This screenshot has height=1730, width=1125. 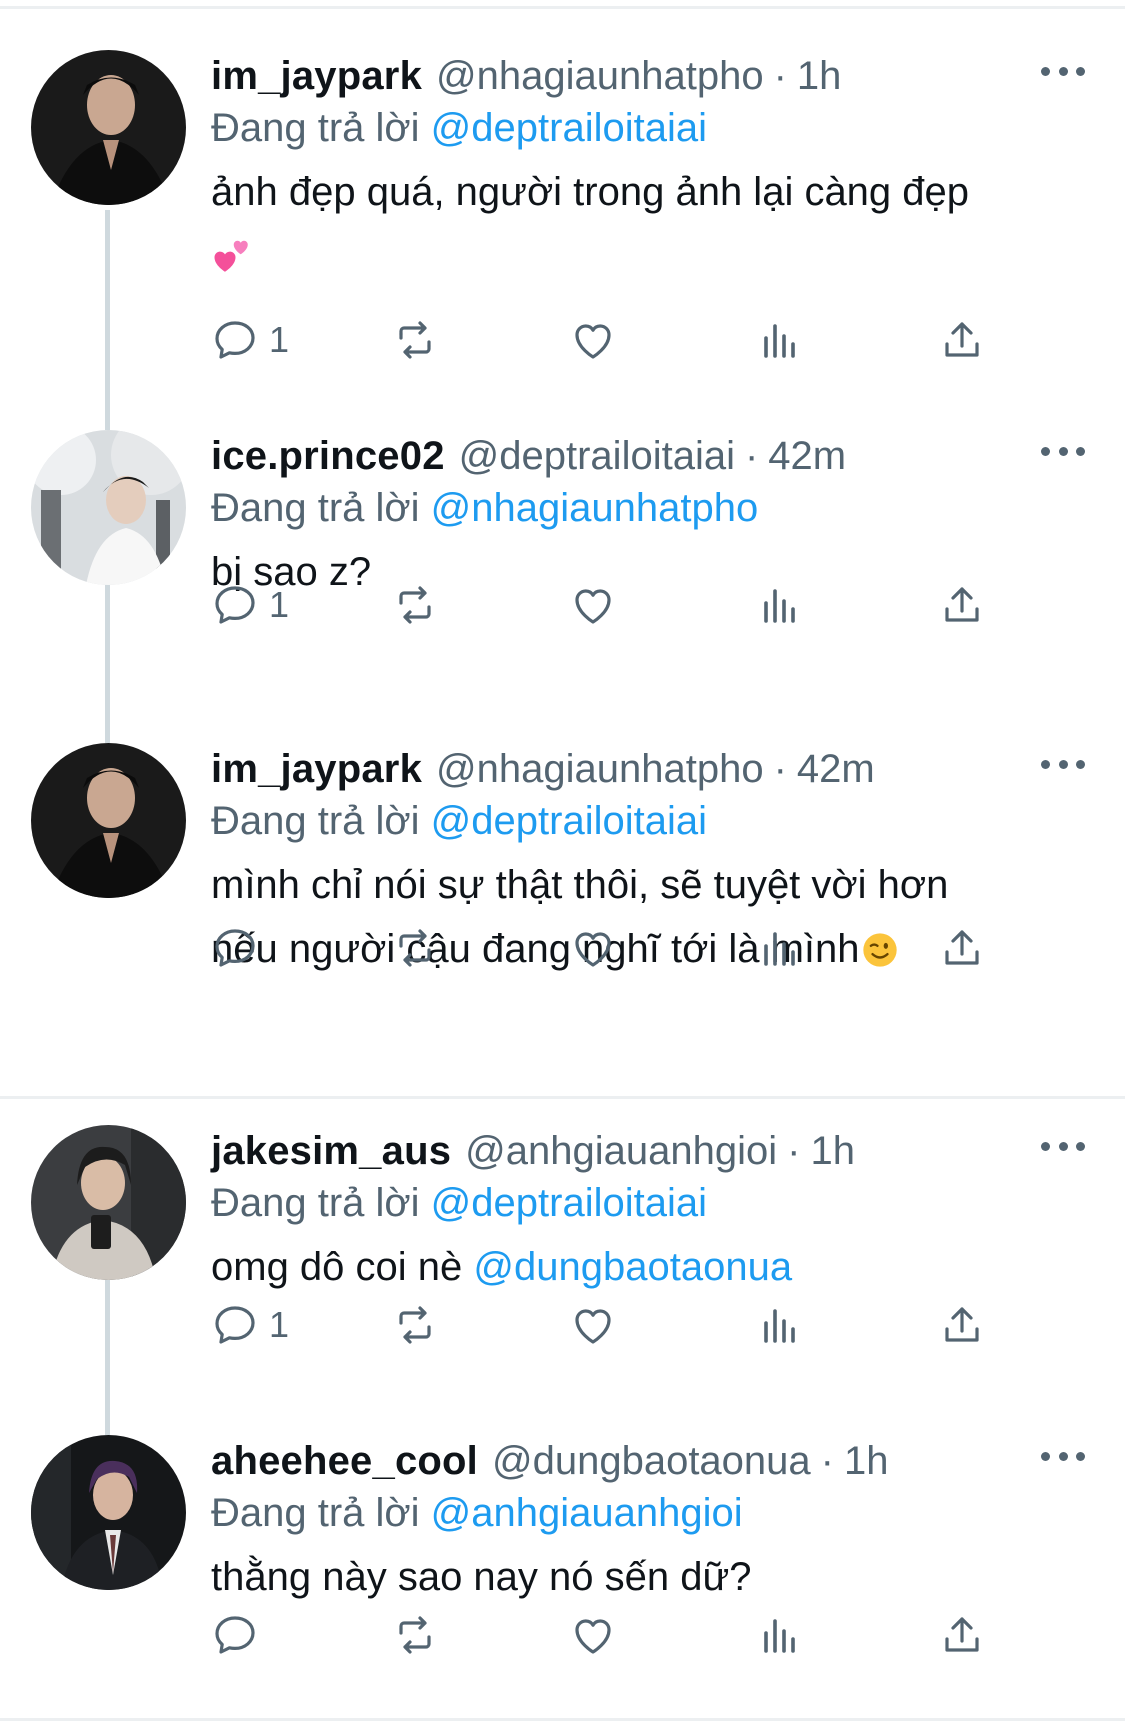 I want to click on retweet-icon, so click(x=415, y=340).